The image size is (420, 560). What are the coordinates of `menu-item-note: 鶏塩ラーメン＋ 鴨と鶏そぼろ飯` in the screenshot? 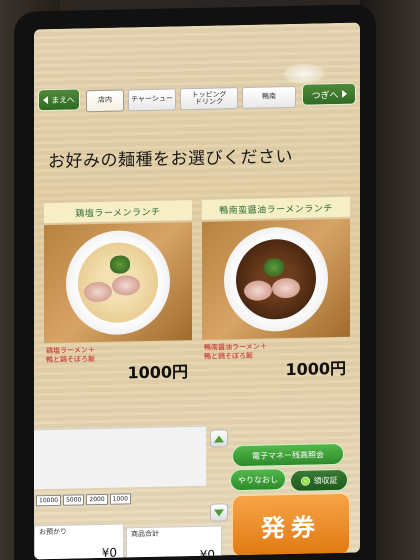 It's located at (70, 355).